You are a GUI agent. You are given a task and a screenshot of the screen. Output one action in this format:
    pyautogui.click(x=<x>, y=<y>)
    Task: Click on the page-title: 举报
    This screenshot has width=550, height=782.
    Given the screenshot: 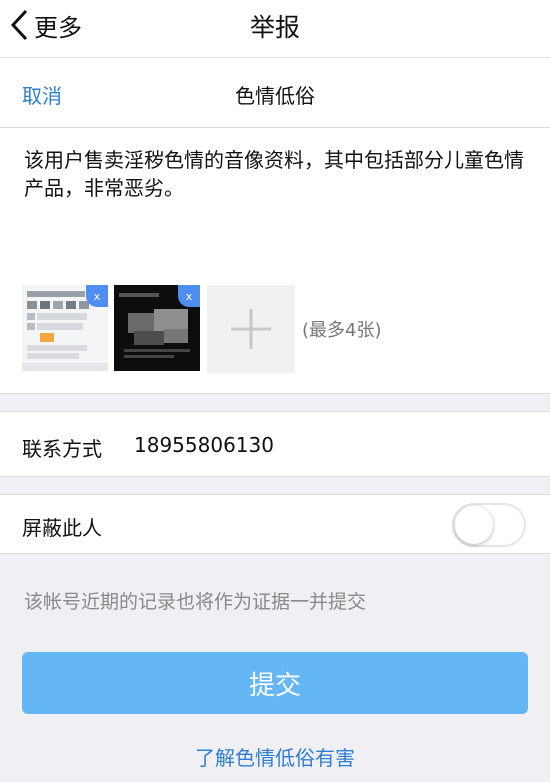 What is the action you would take?
    pyautogui.click(x=274, y=27)
    